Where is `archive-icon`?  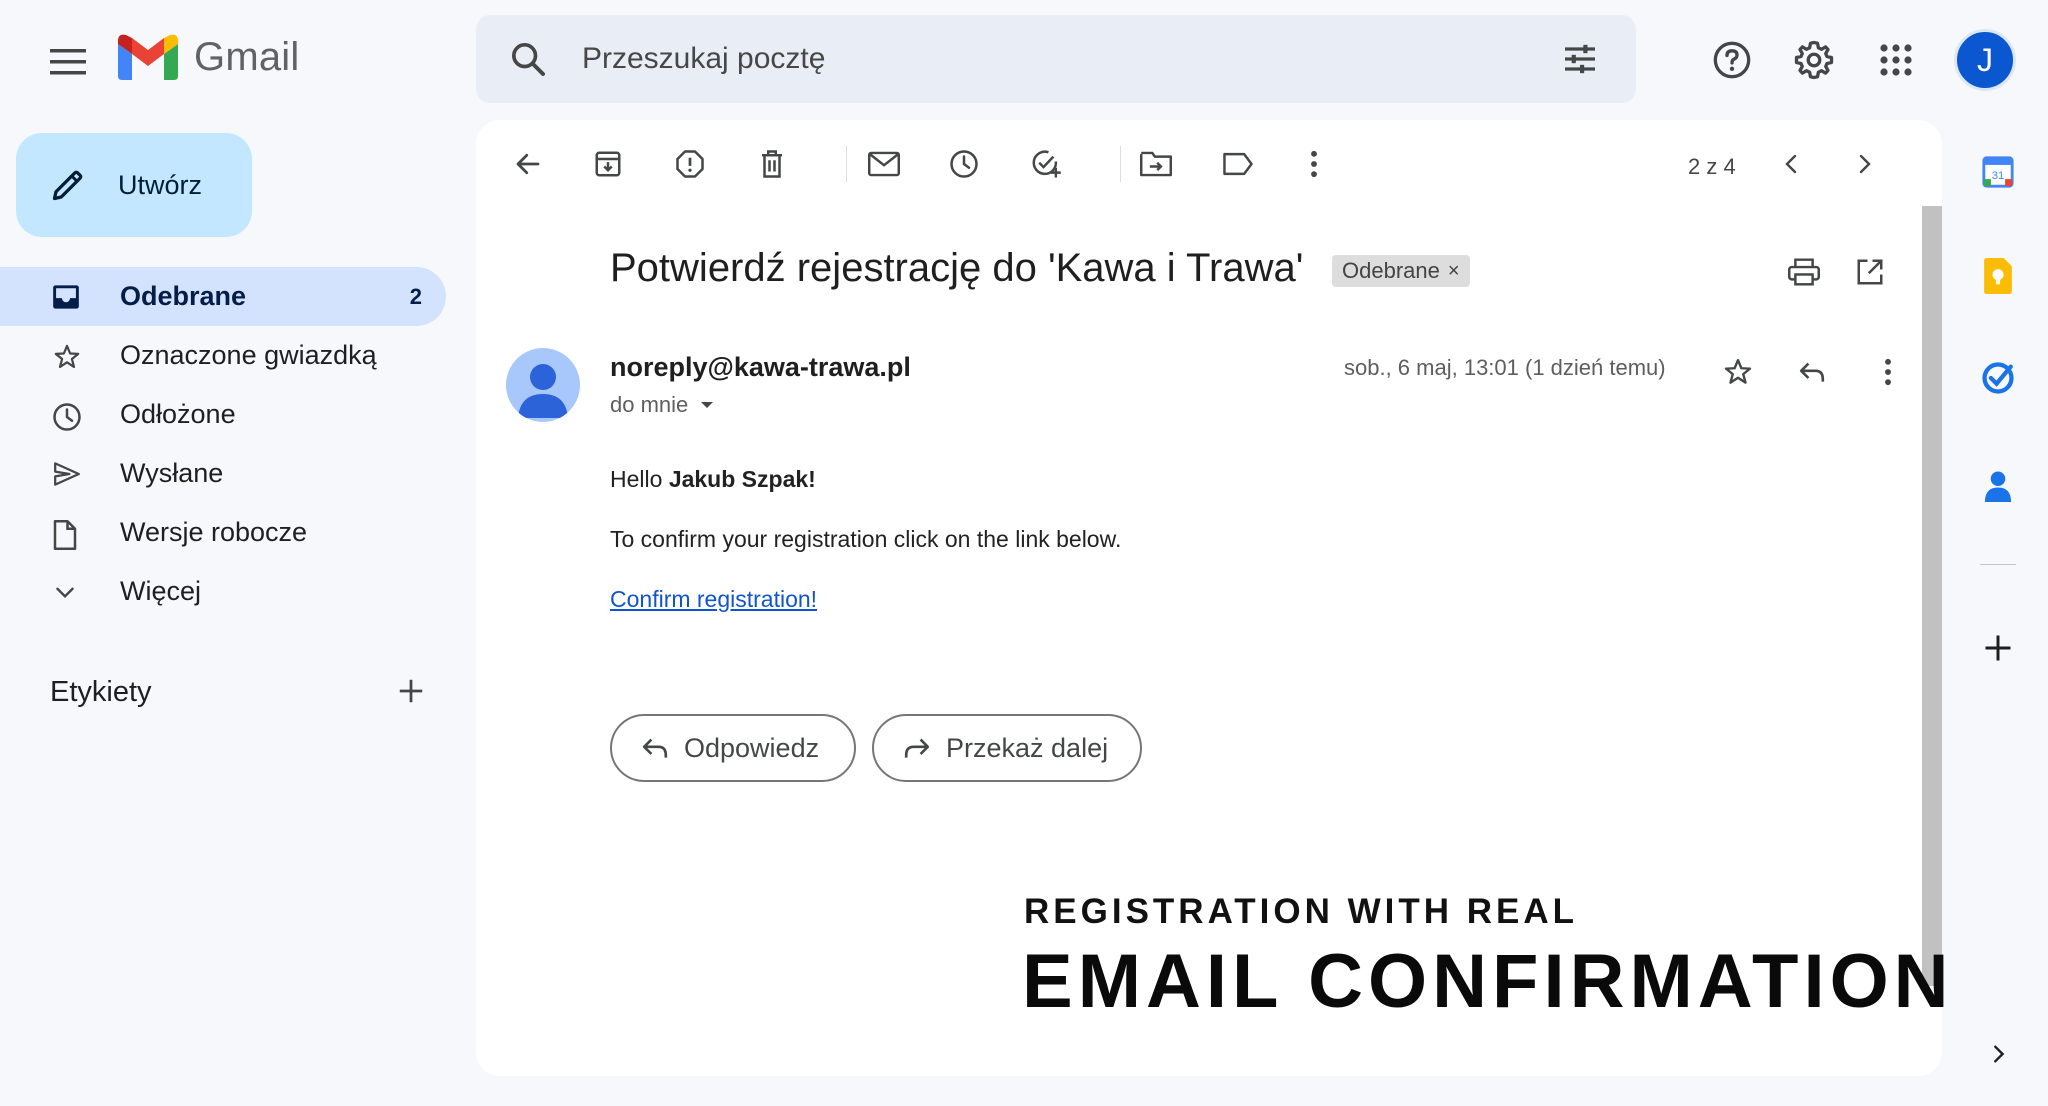
archive-icon is located at coordinates (608, 164).